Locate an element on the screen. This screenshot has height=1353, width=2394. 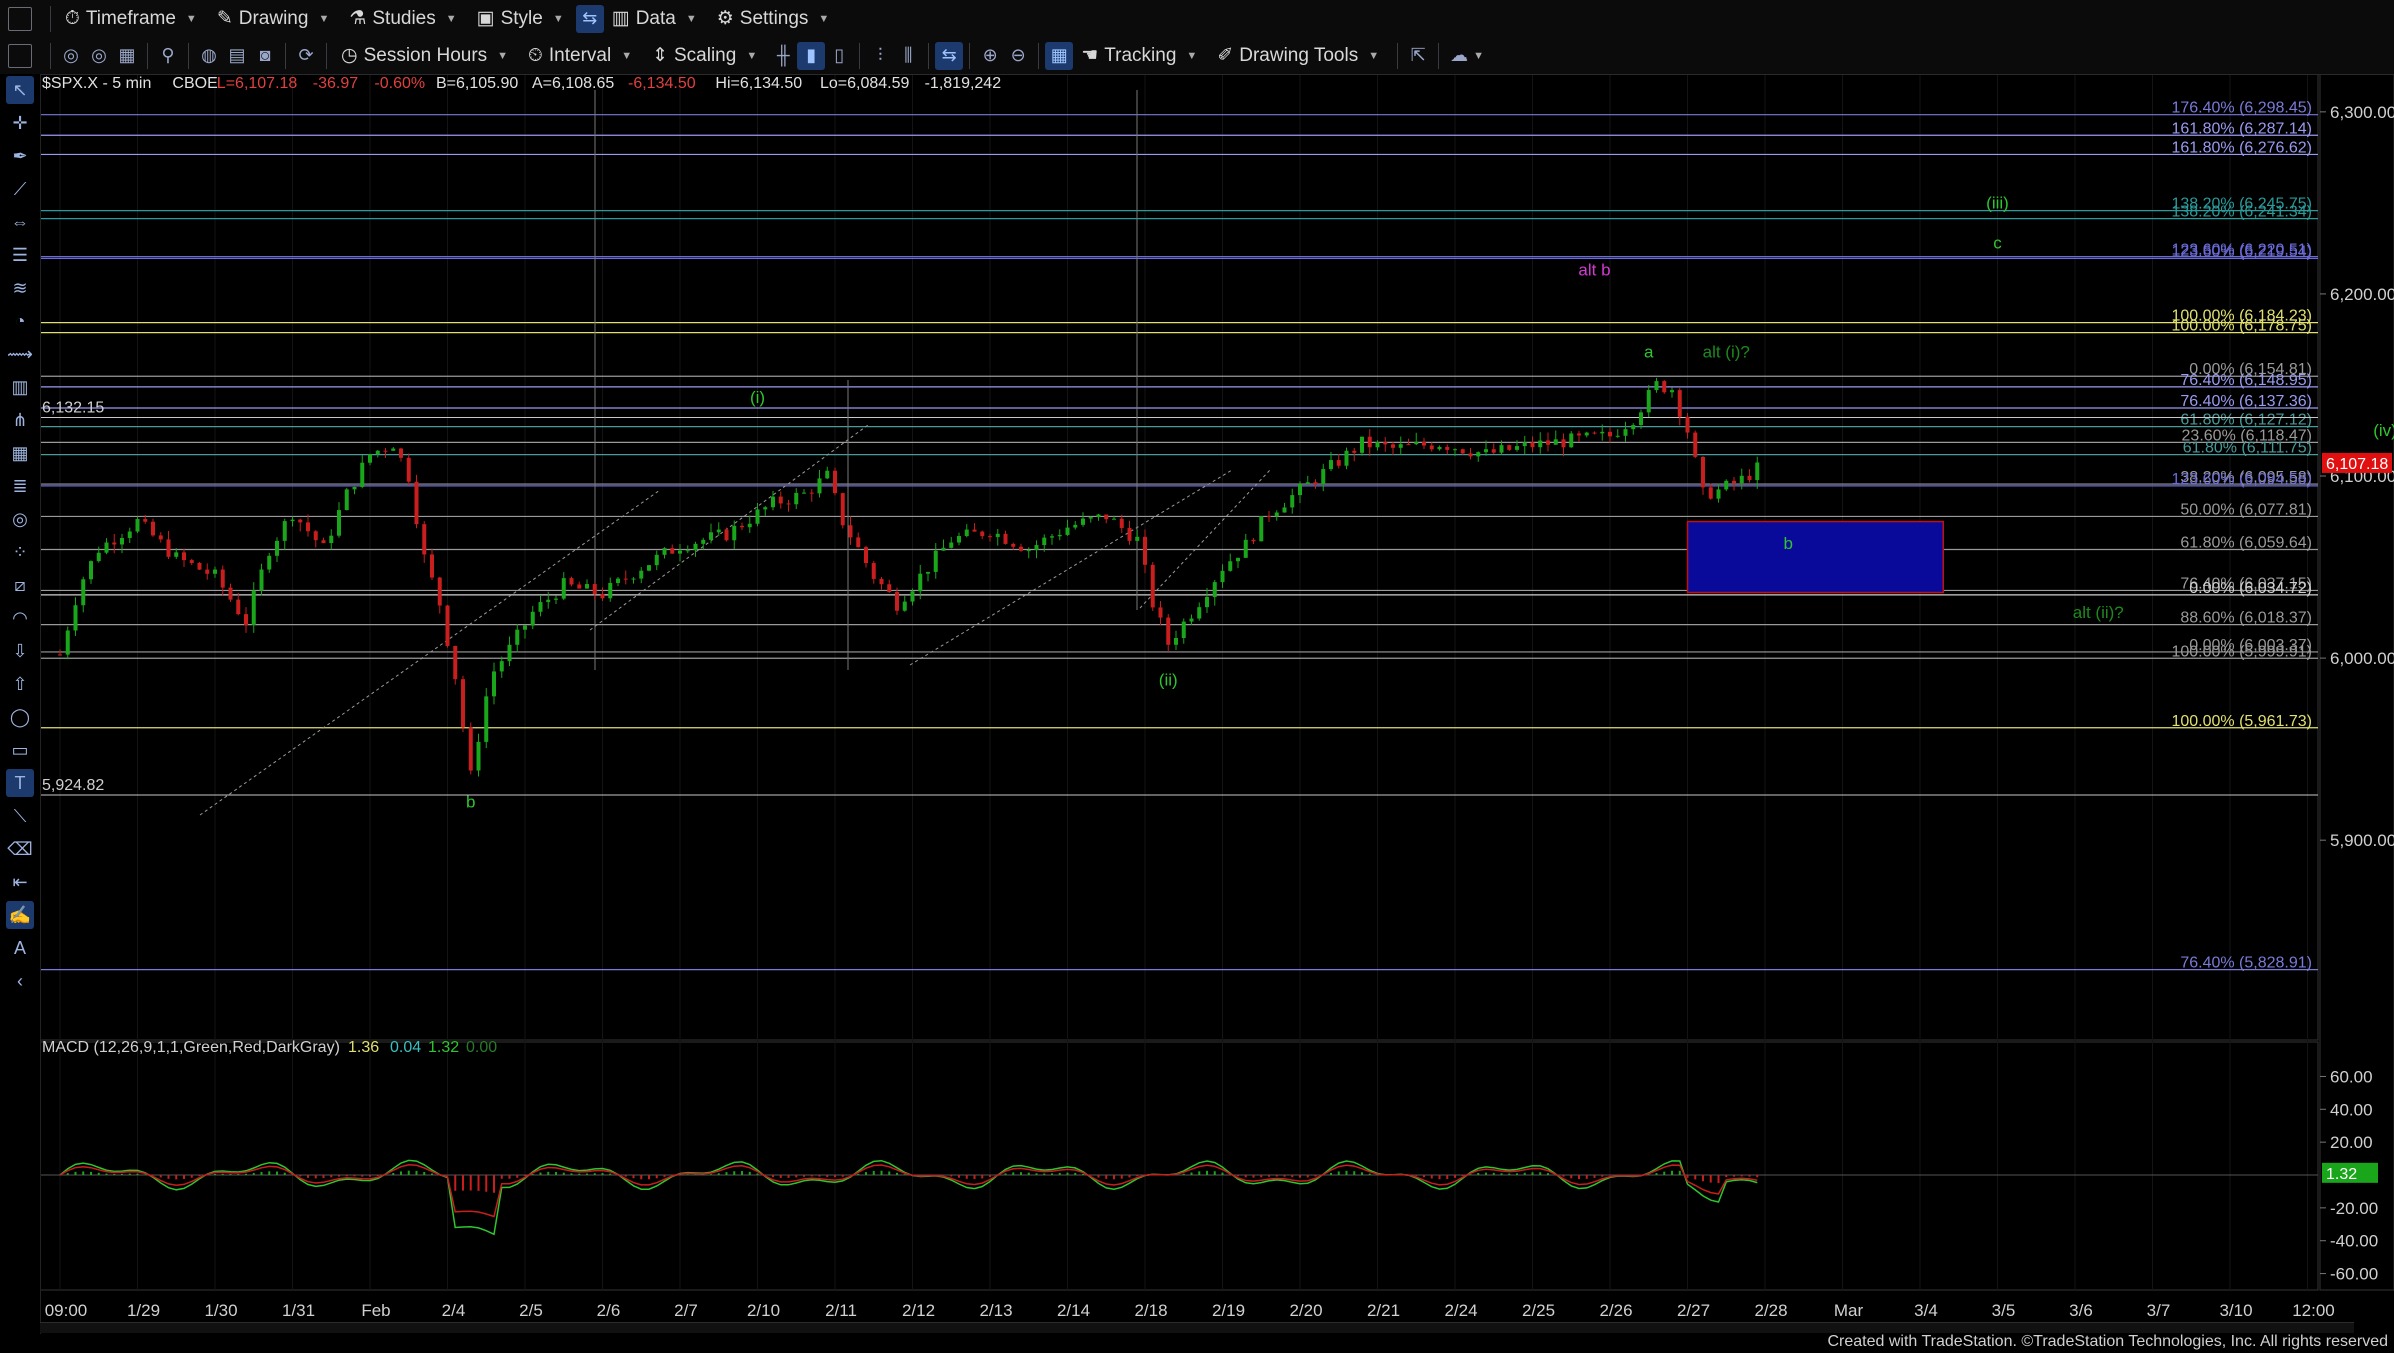
tracking-menu: ☚ Tracking ▼ is located at coordinates (1139, 56).